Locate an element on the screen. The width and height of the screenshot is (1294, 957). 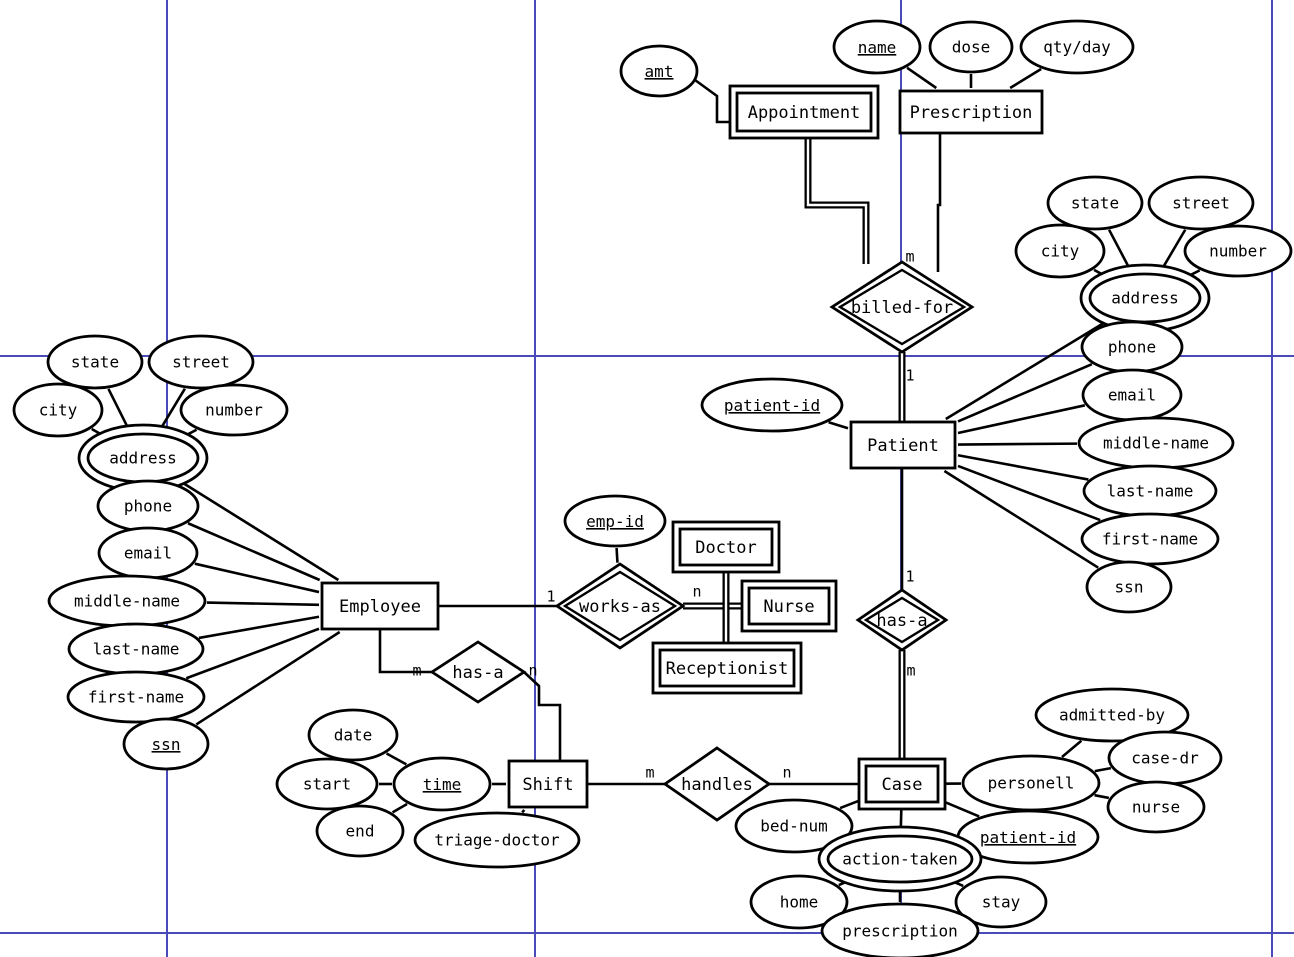
attribute-amt: amt is located at coordinates (659, 71).